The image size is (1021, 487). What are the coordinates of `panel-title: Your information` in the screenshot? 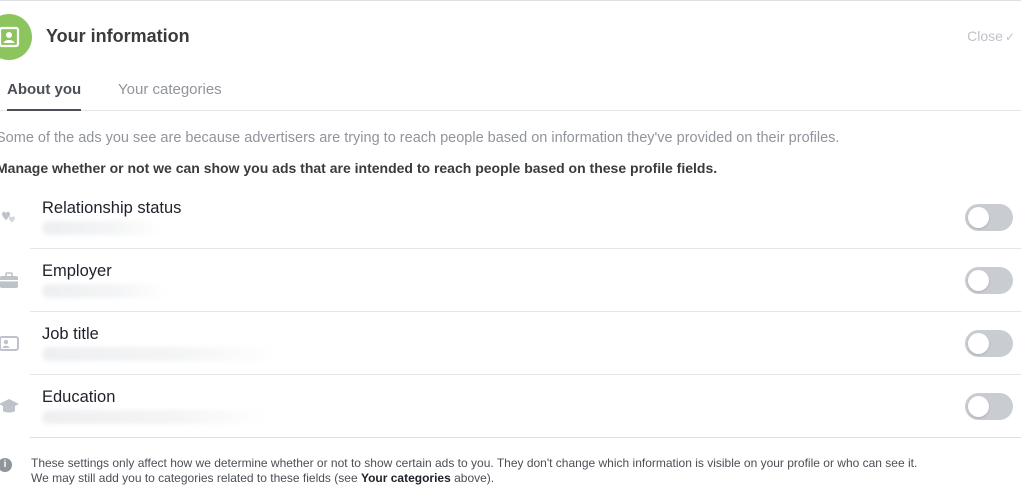 It's located at (118, 36).